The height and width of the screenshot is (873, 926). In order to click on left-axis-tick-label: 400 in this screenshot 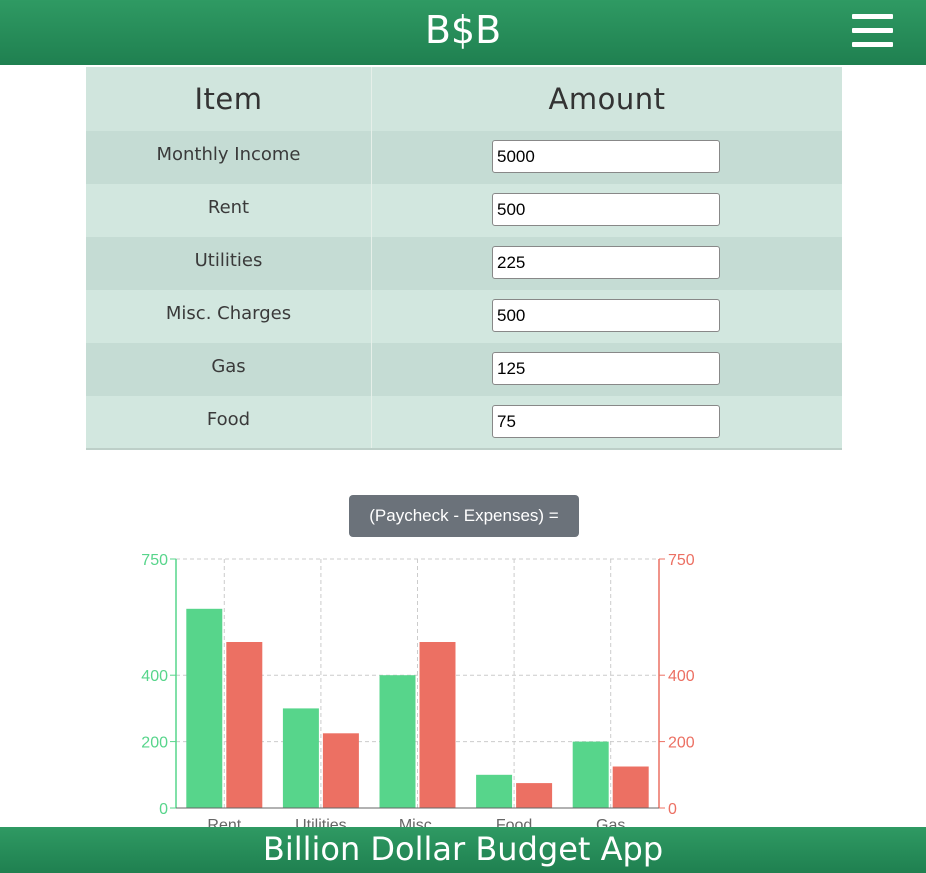, I will do `click(154, 676)`.